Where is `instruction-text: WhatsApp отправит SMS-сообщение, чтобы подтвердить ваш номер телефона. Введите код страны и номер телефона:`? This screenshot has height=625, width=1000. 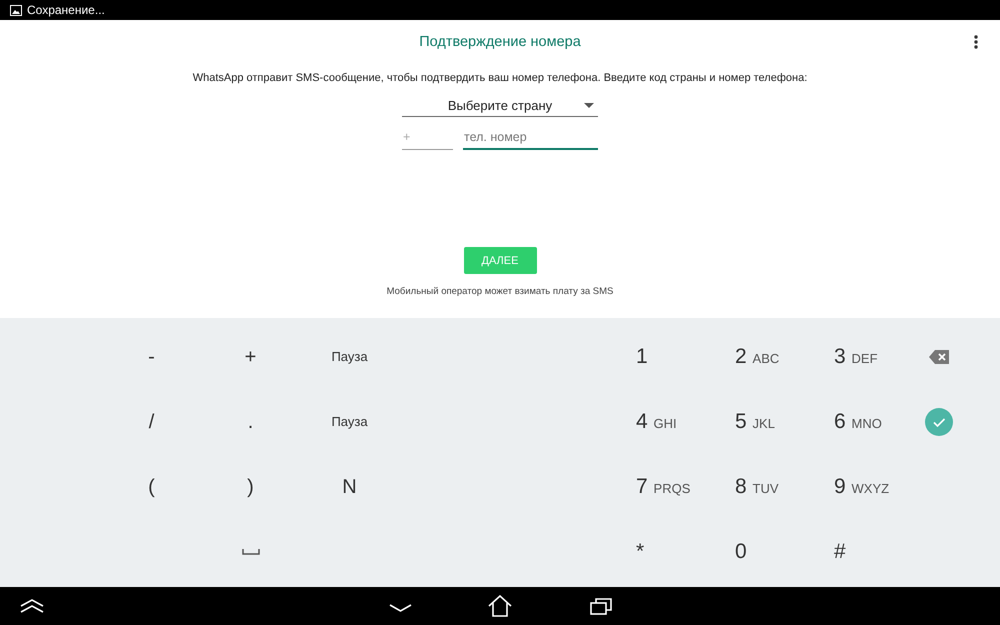 instruction-text: WhatsApp отправит SMS-сообщение, чтобы подтвердить ваш номер телефона. Введите код страны и номер телефона: is located at coordinates (500, 78).